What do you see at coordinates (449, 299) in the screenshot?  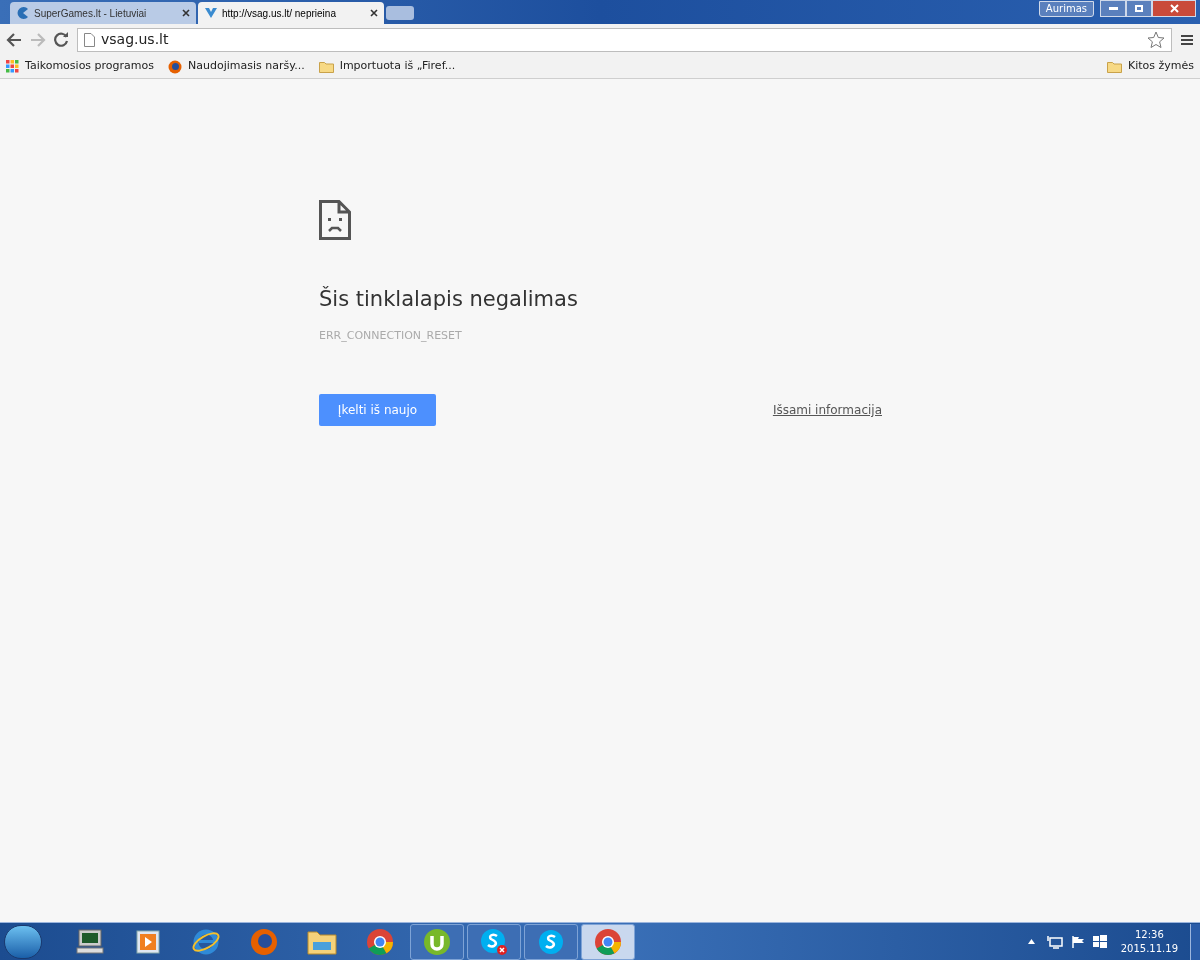 I see `error-heading: Šis tinklalapis negalimas` at bounding box center [449, 299].